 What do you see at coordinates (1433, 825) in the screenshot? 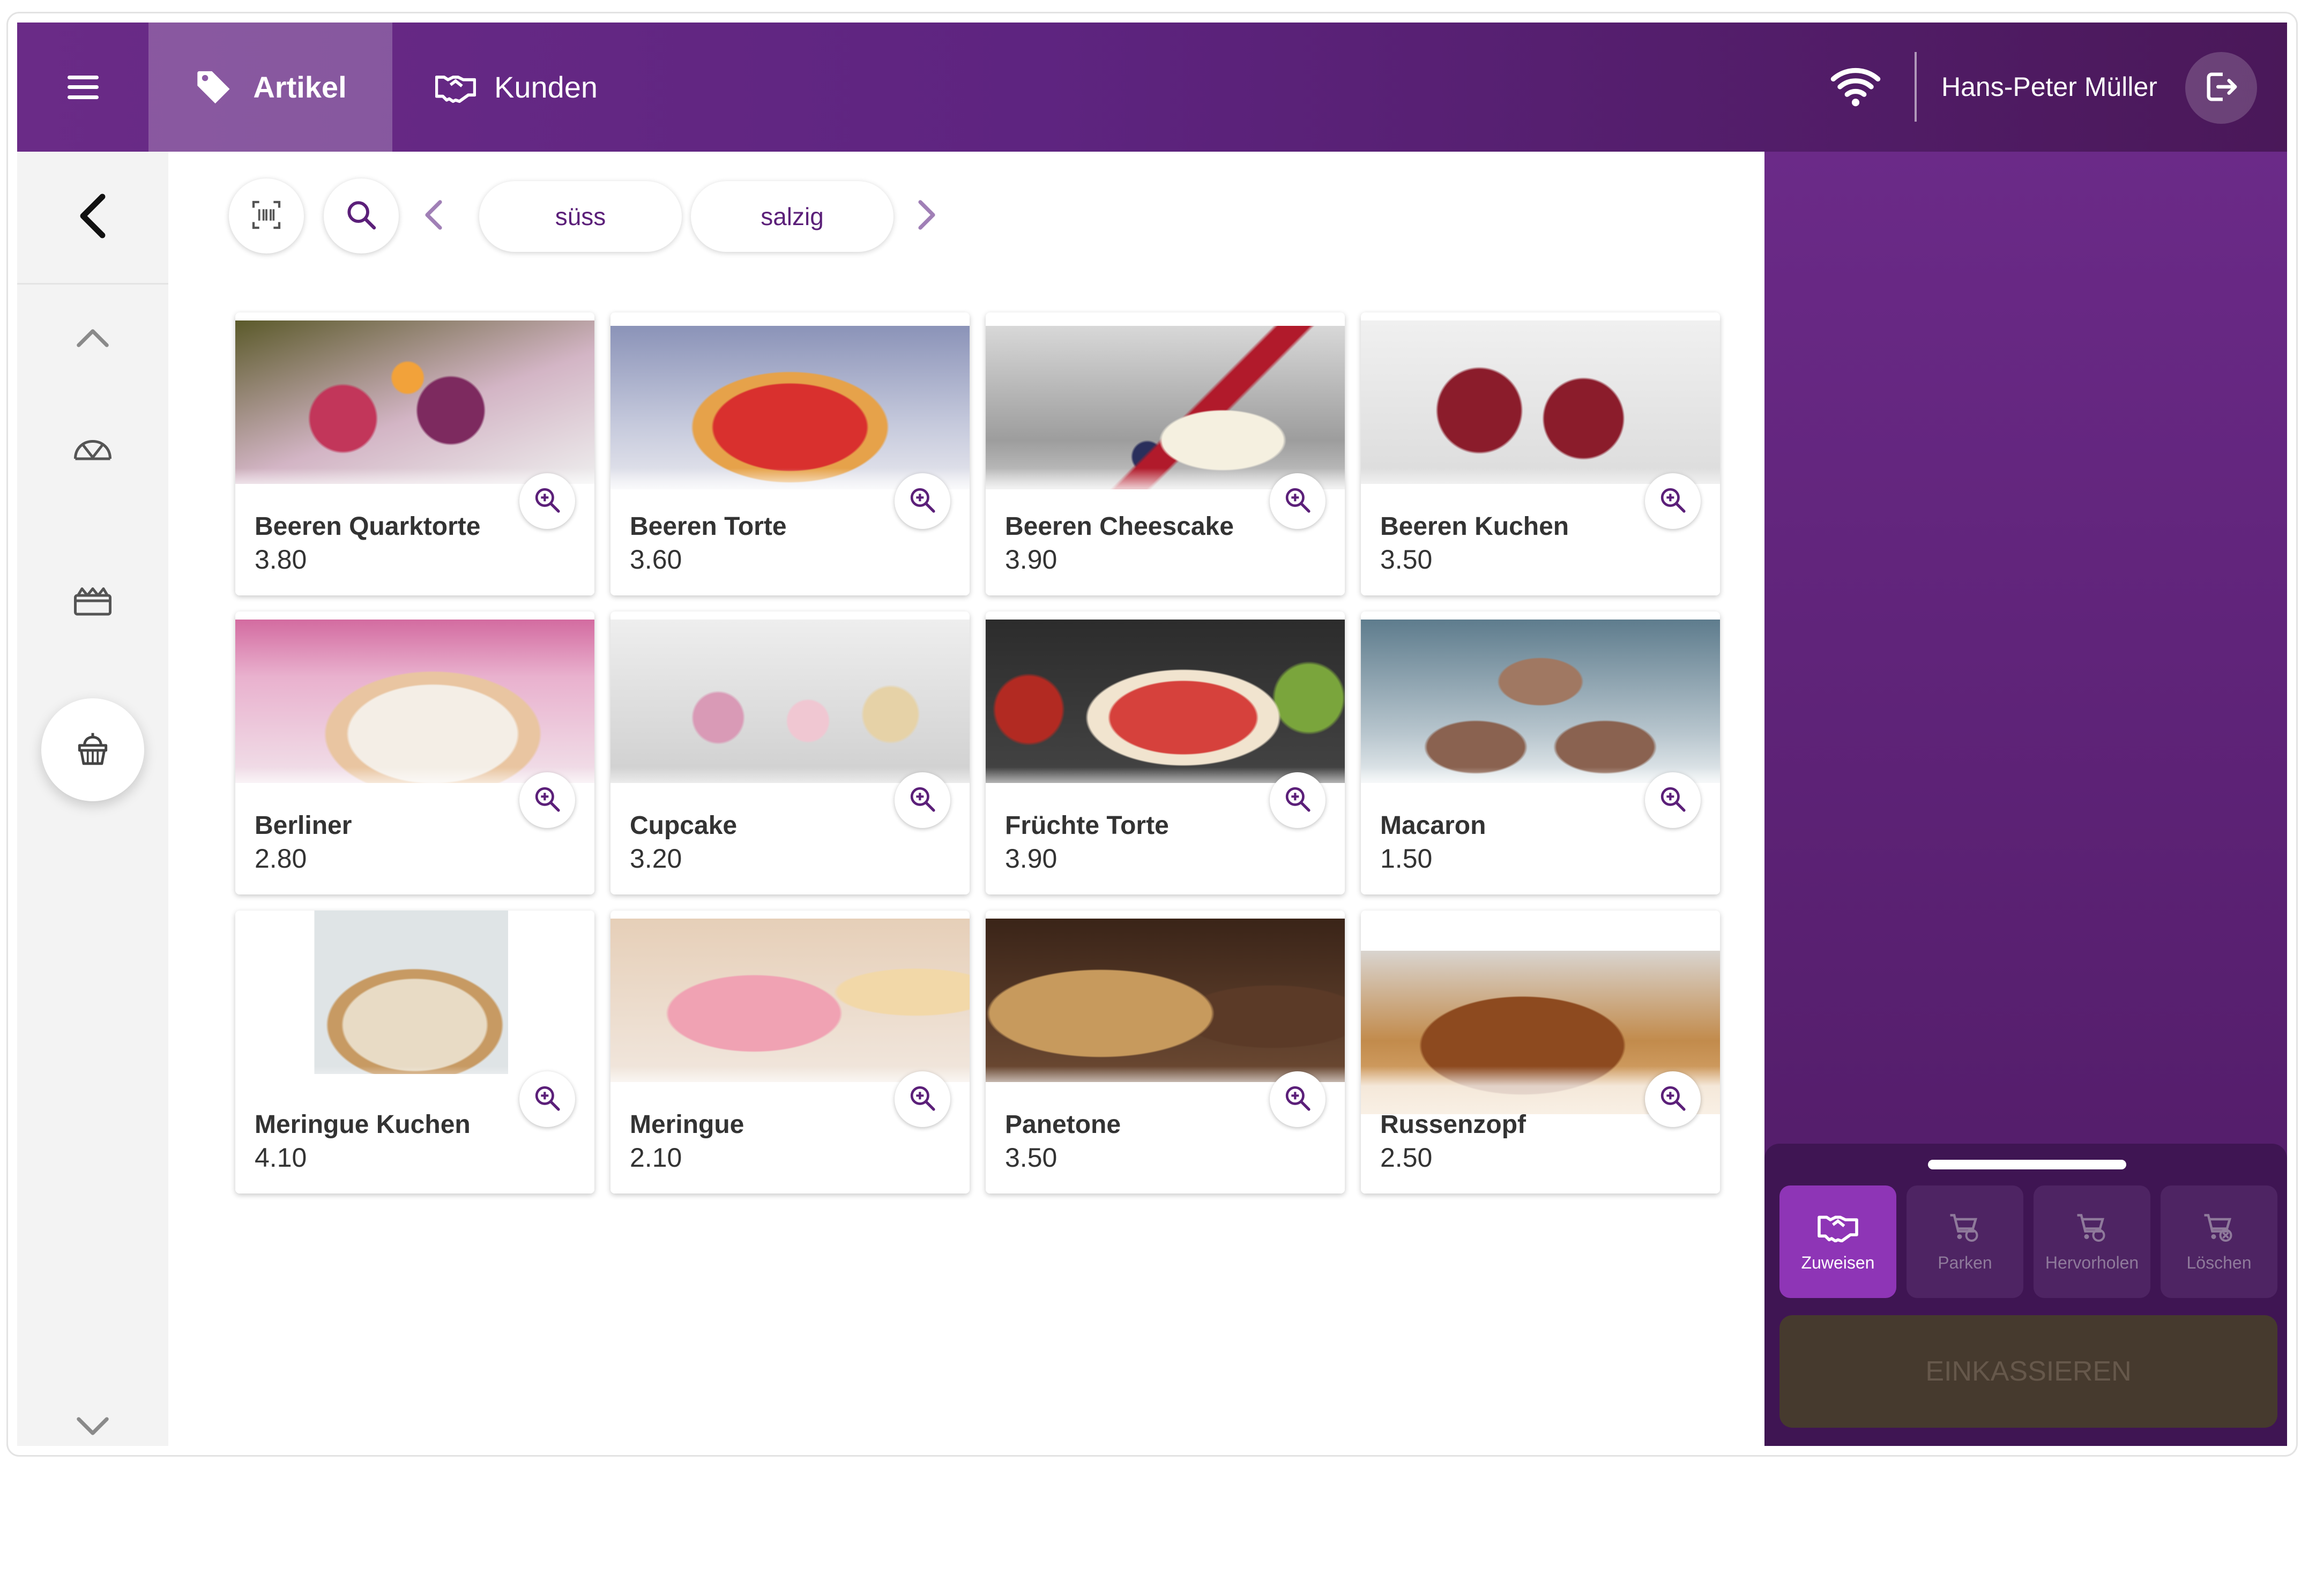
I see `product-name: Macaron` at bounding box center [1433, 825].